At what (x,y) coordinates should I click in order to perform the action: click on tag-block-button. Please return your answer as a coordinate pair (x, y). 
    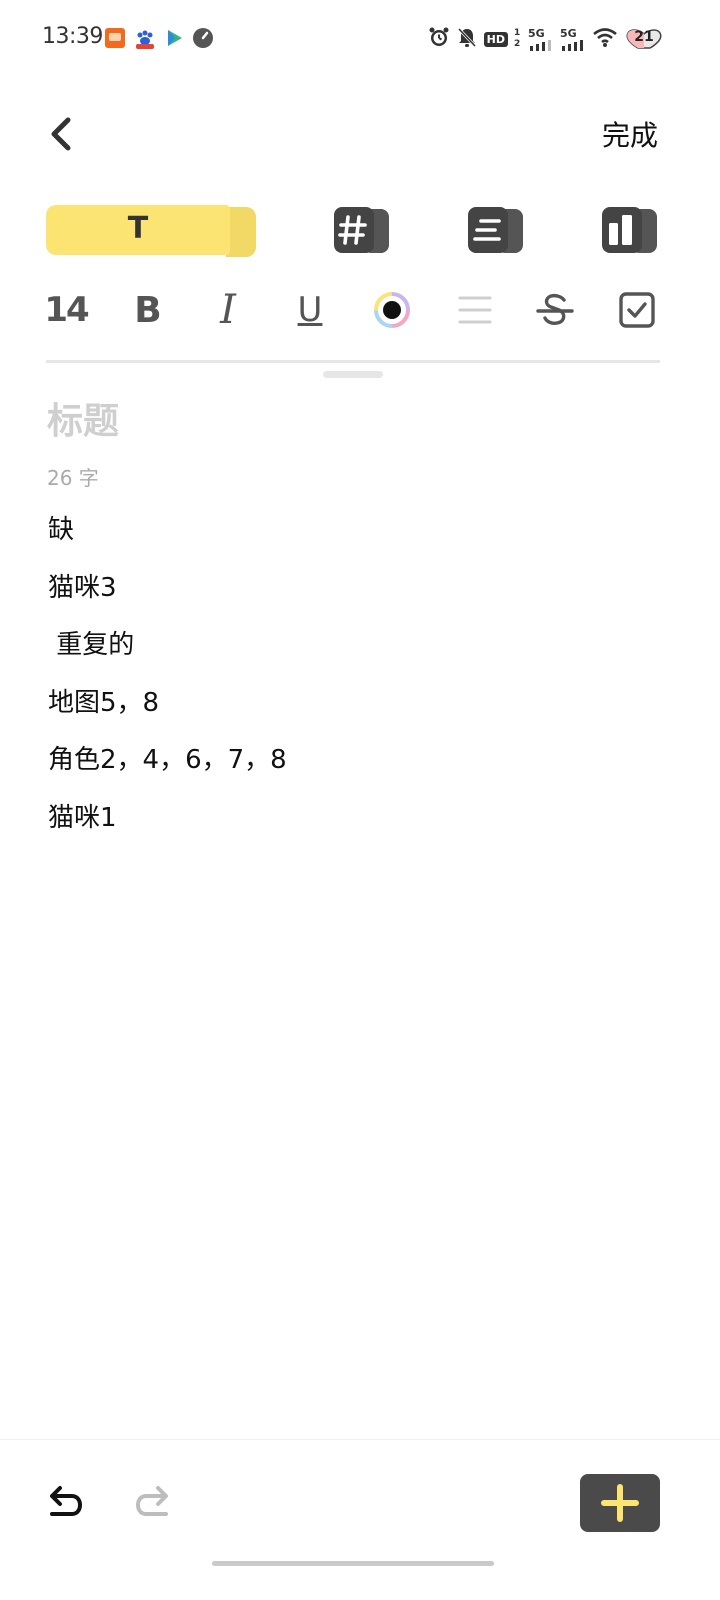
    Looking at the image, I should click on (362, 230).